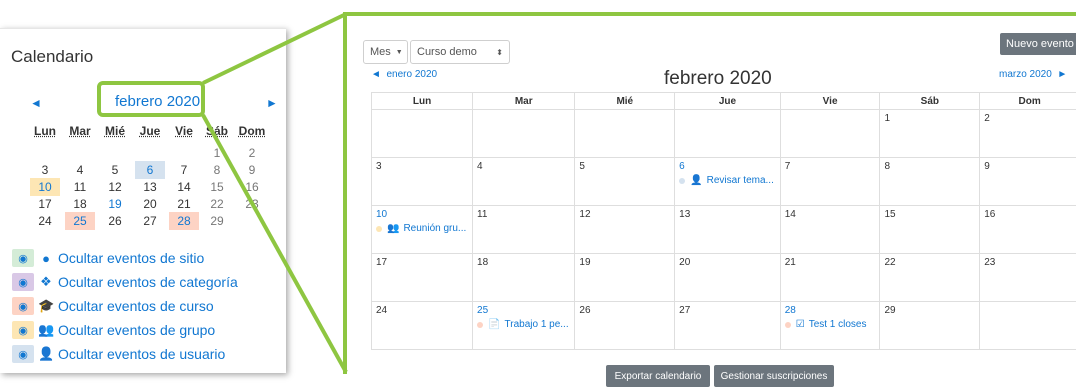  Describe the element at coordinates (274, 243) in the screenshot. I see `connector-line-bottom` at that location.